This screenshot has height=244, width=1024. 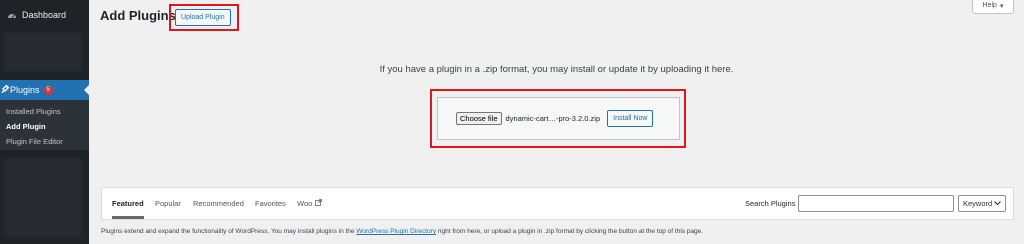 I want to click on update-count-badge: 5, so click(x=48, y=90).